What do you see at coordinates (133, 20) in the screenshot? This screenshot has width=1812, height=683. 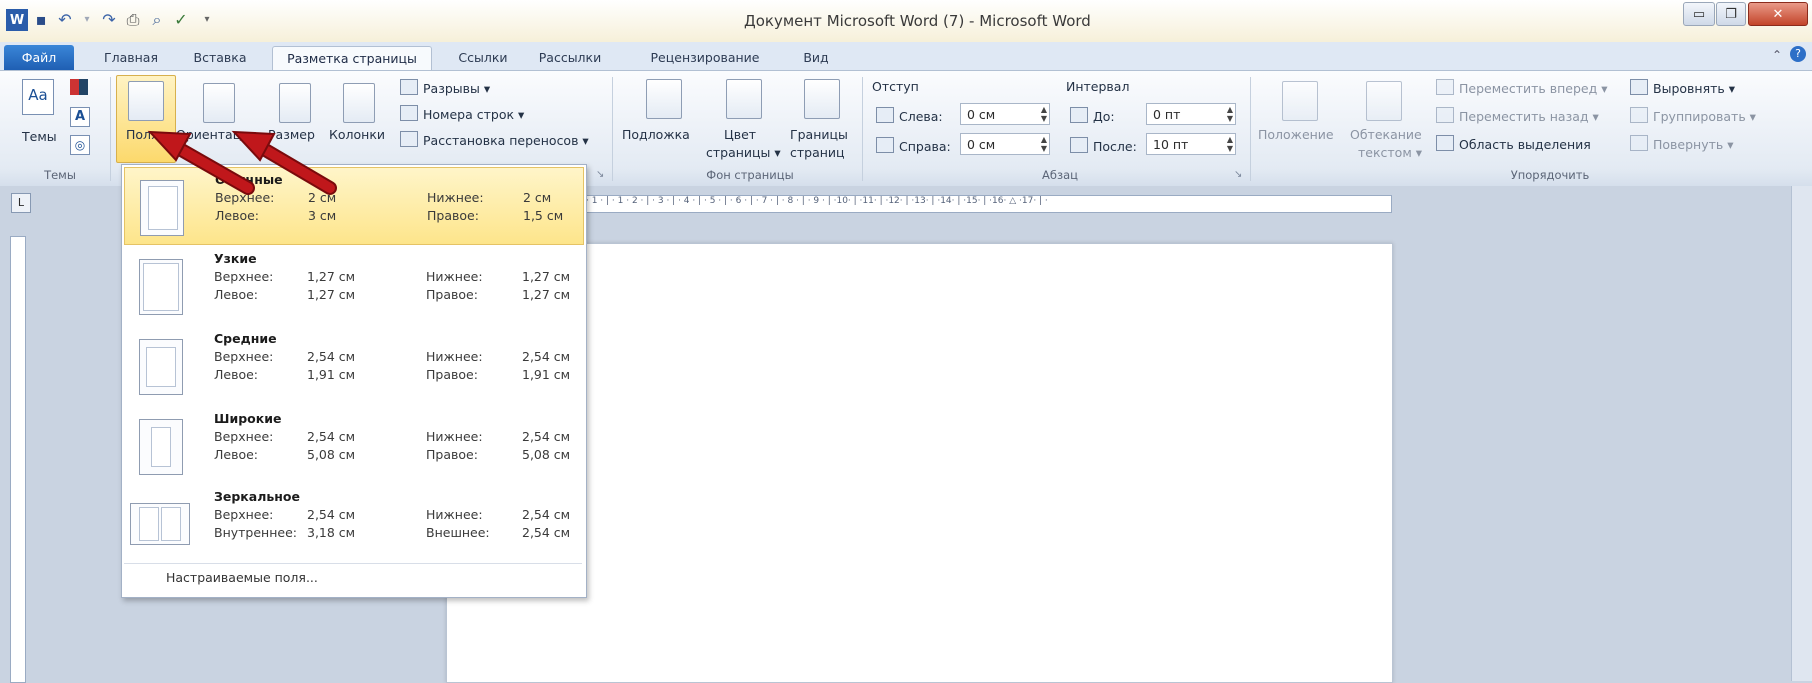 I see `print-icon: ⎙` at bounding box center [133, 20].